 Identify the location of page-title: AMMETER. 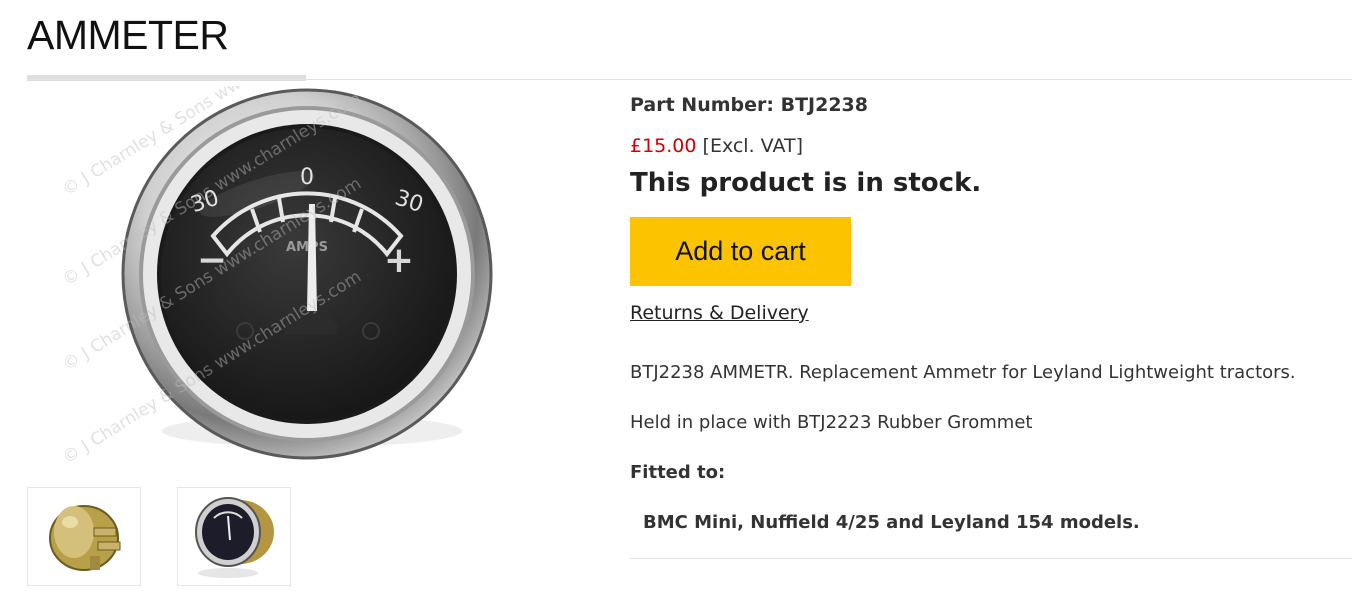
(128, 35).